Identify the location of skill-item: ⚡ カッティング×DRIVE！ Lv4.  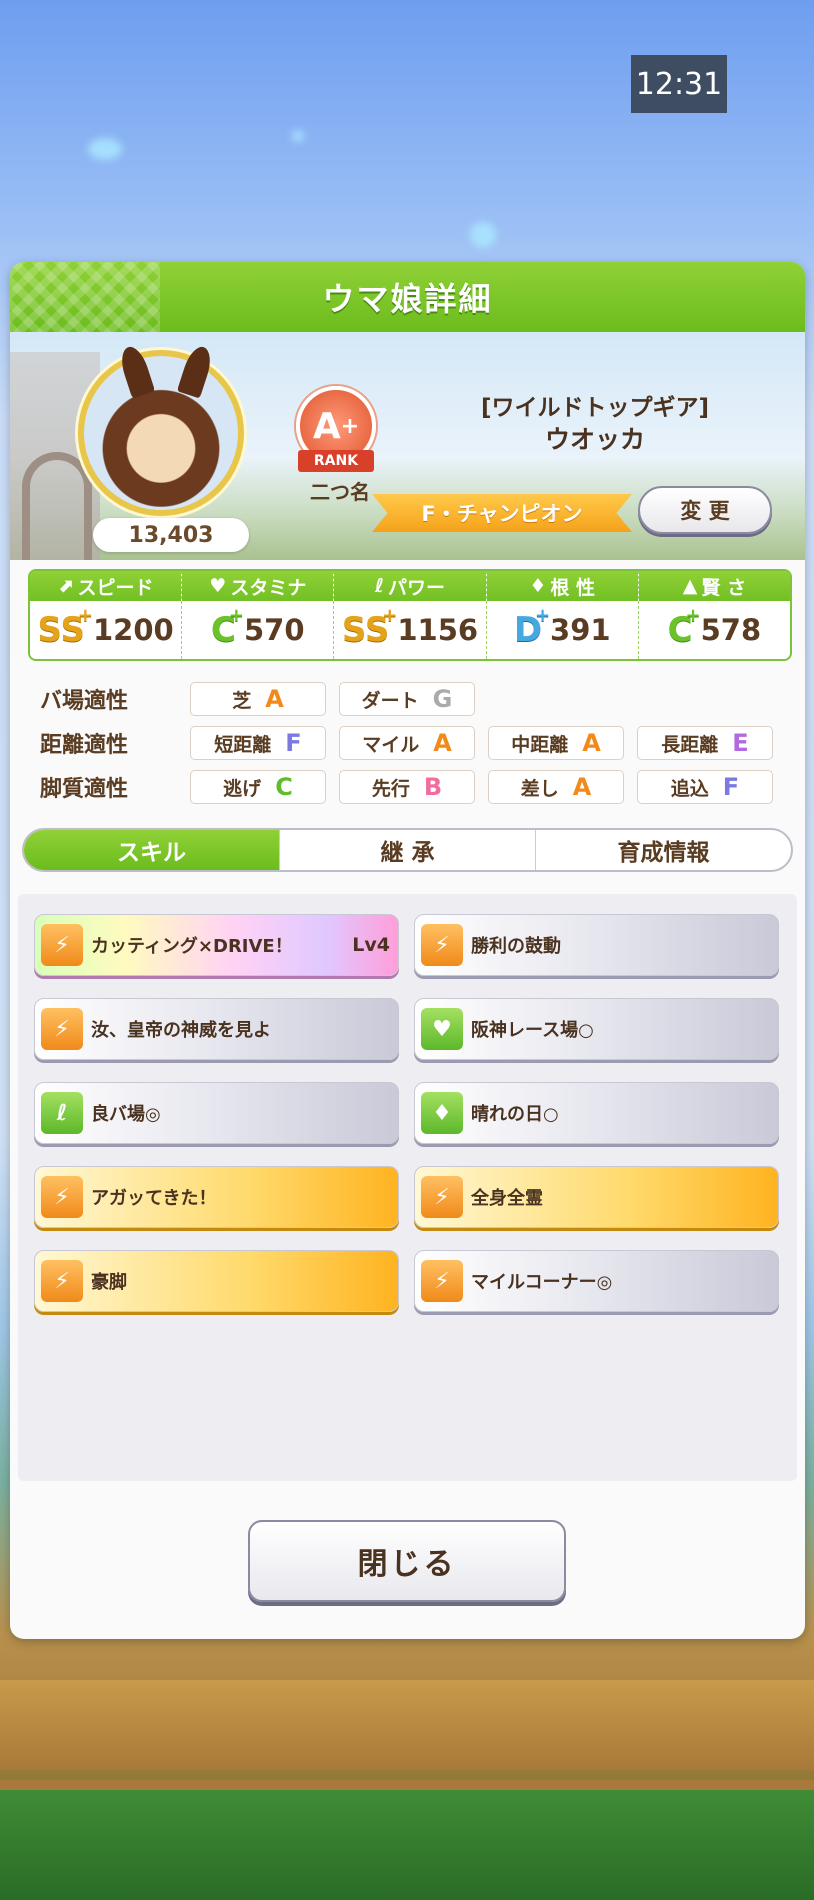
(216, 945).